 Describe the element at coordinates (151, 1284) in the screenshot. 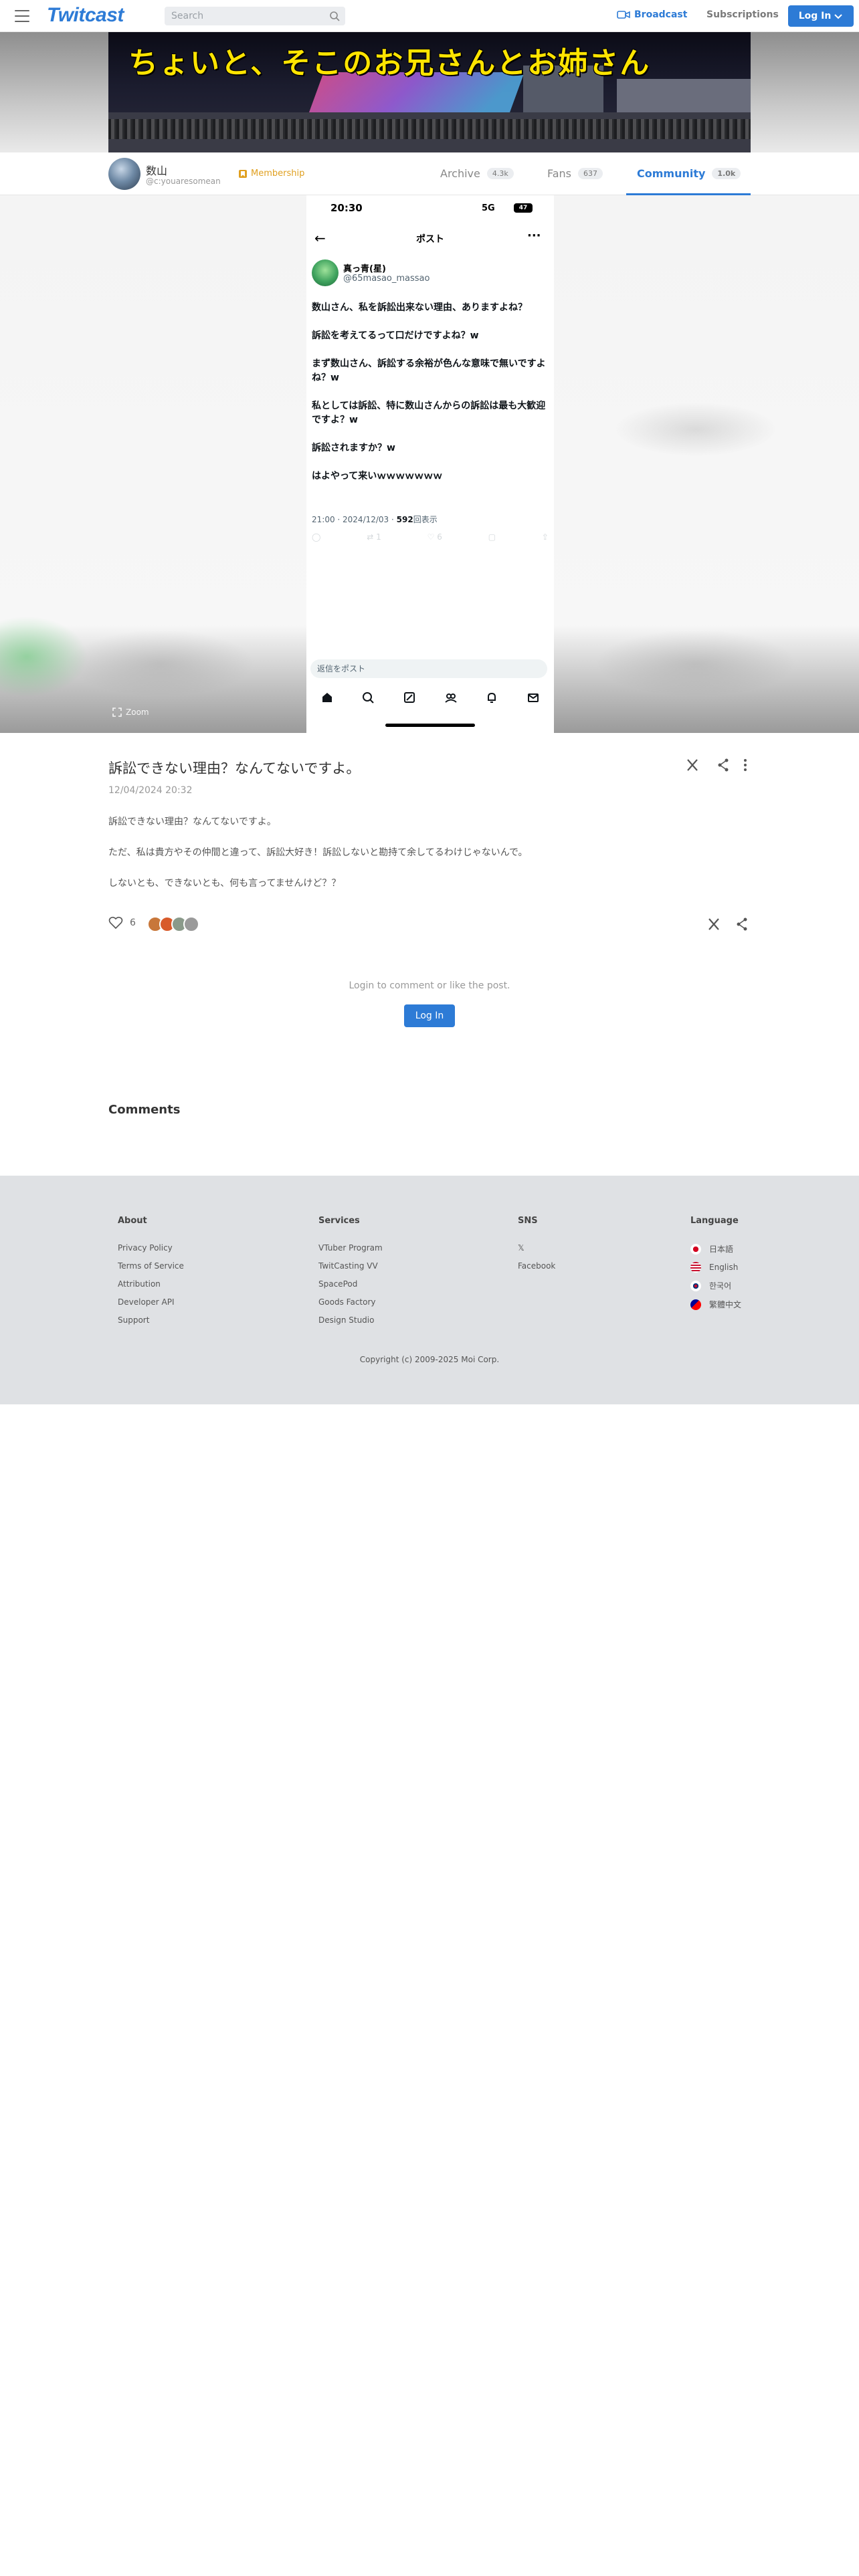

I see `footer-link-attribution: Attribution` at that location.